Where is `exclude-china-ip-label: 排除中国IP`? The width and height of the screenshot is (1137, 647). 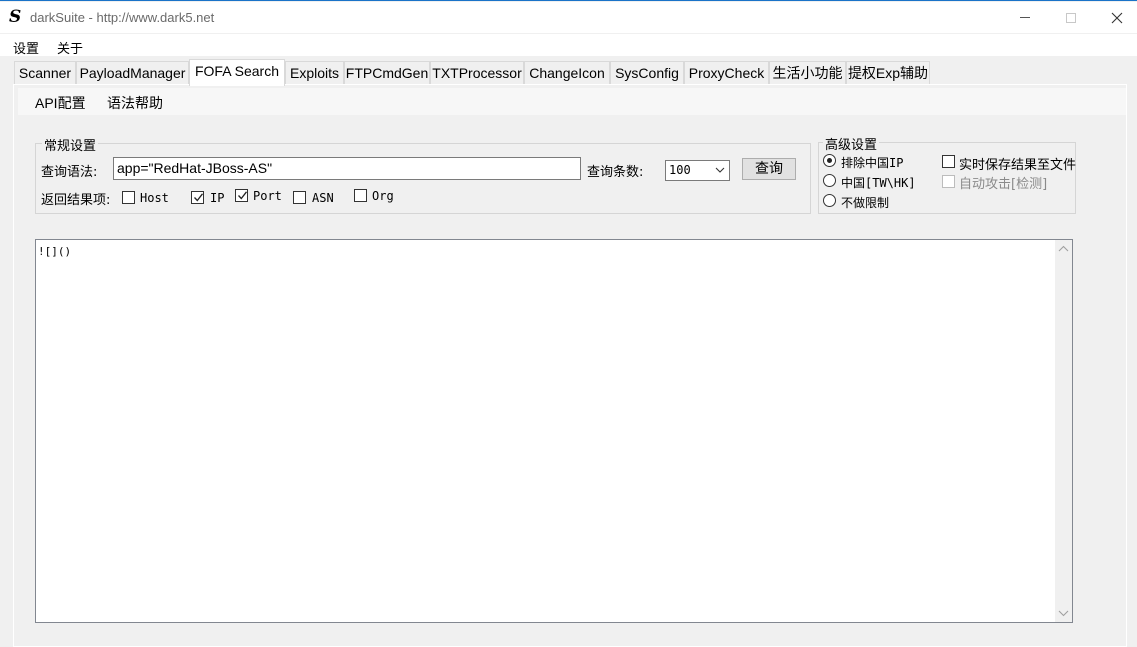 exclude-china-ip-label: 排除中国IP is located at coordinates (872, 163).